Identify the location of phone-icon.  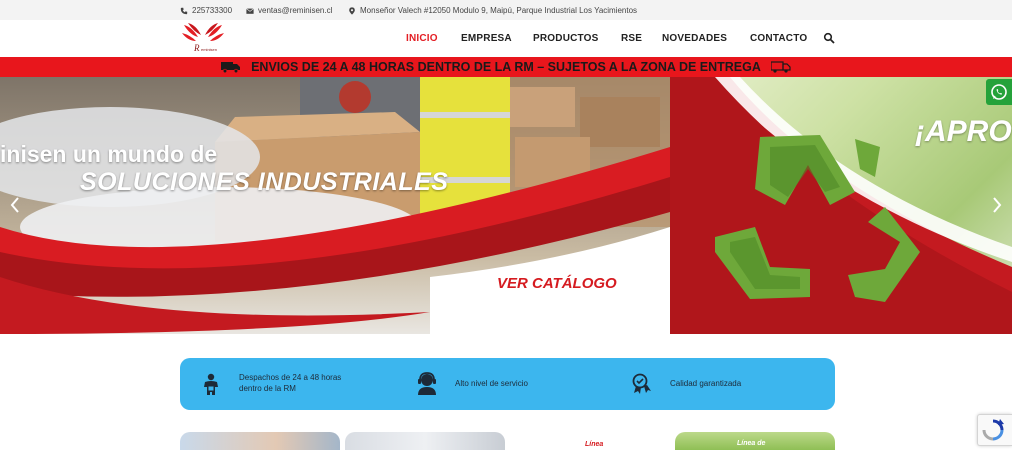
(184, 10).